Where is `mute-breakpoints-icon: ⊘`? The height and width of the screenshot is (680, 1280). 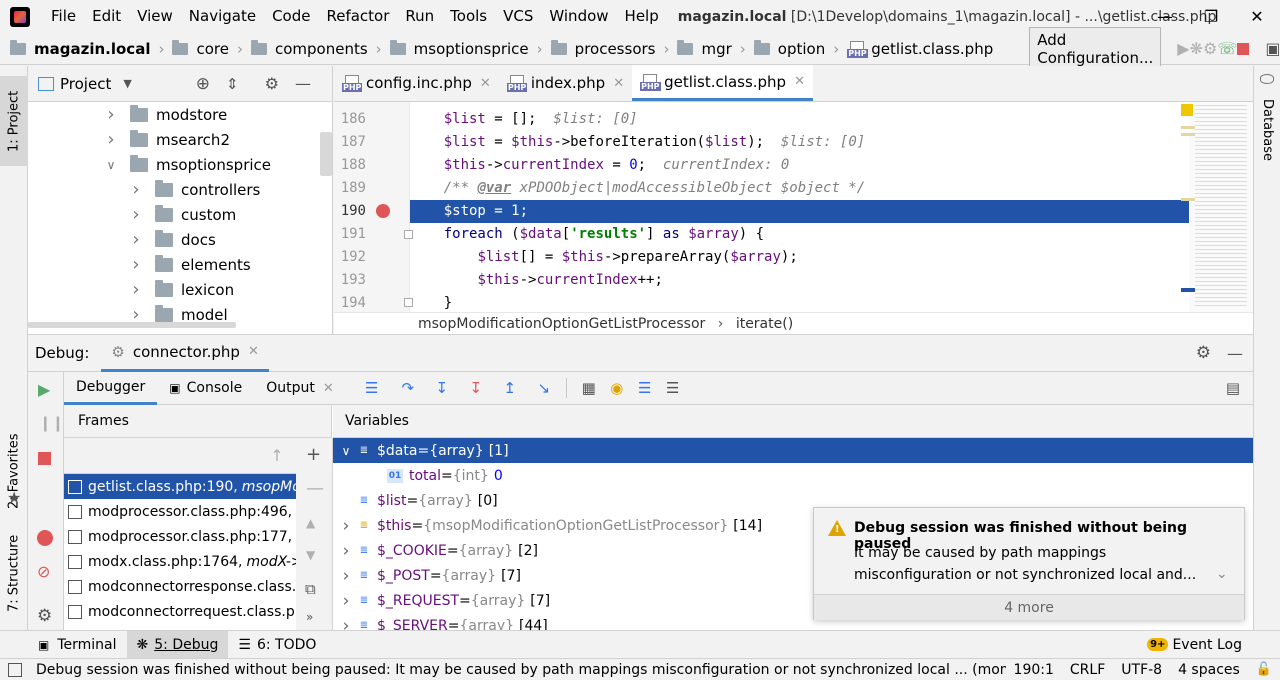
mute-breakpoints-icon: ⊘ is located at coordinates (43, 571).